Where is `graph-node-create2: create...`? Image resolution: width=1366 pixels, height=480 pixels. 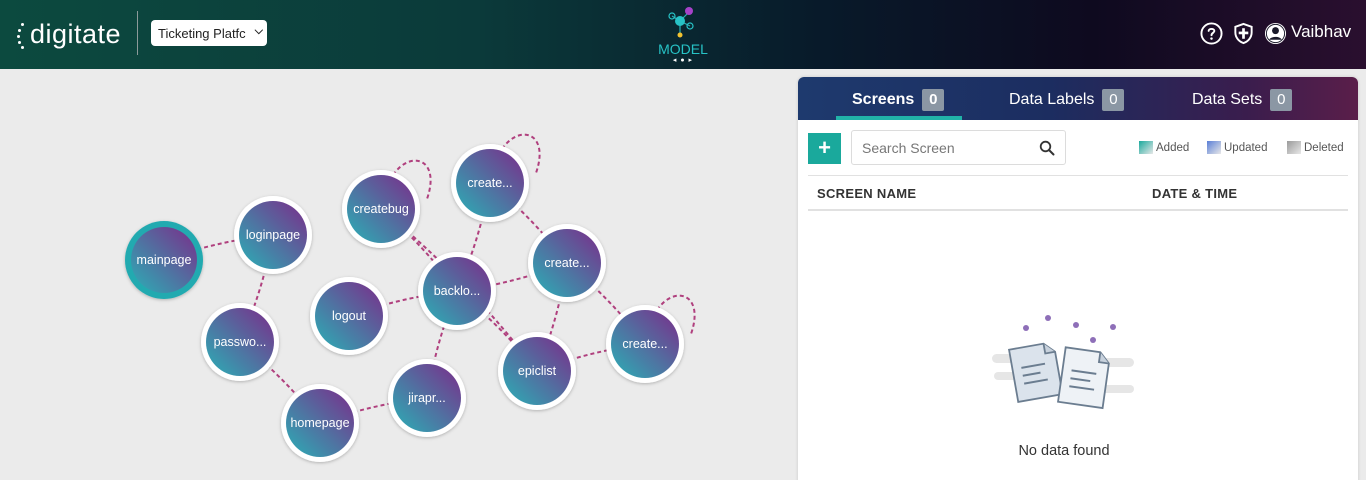 graph-node-create2: create... is located at coordinates (567, 263).